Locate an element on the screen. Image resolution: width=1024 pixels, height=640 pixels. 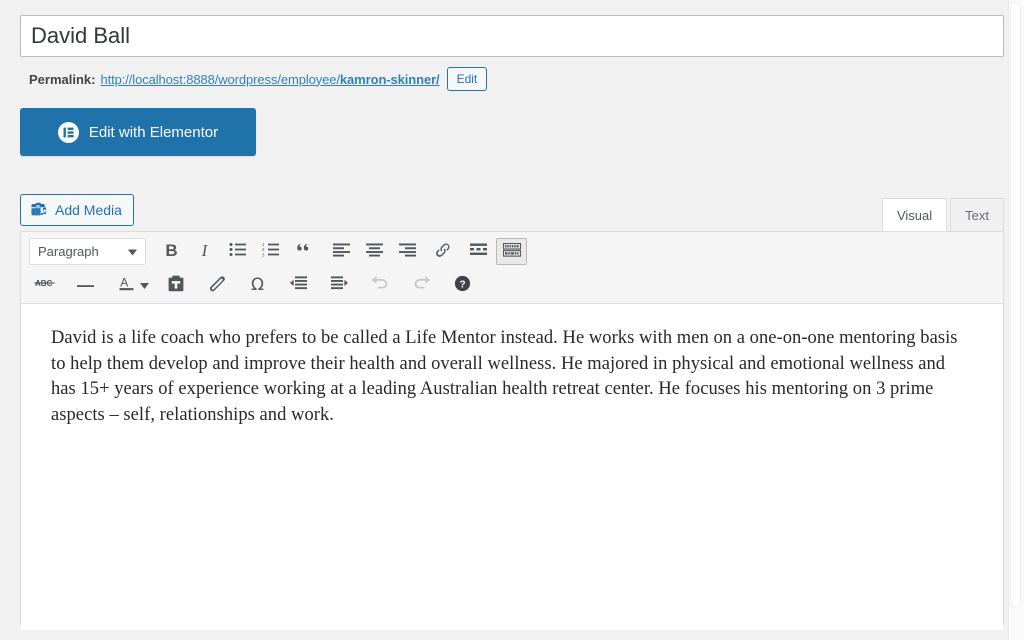
omega-icon: Ω is located at coordinates (257, 284).